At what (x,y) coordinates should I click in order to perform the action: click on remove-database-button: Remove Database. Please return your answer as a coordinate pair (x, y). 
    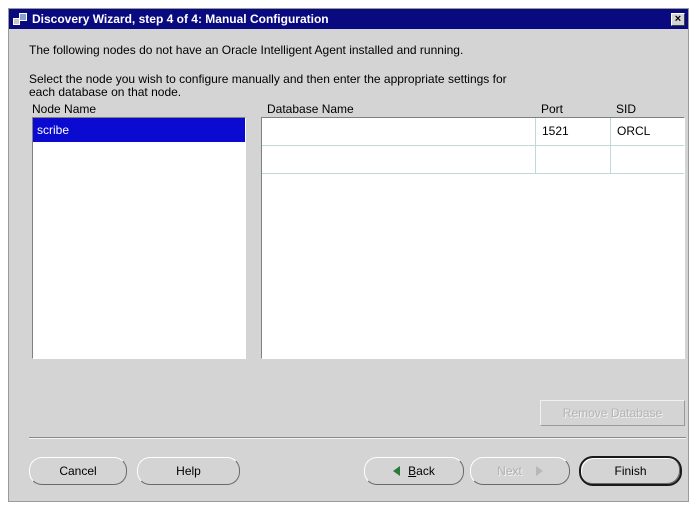
    Looking at the image, I should click on (612, 413).